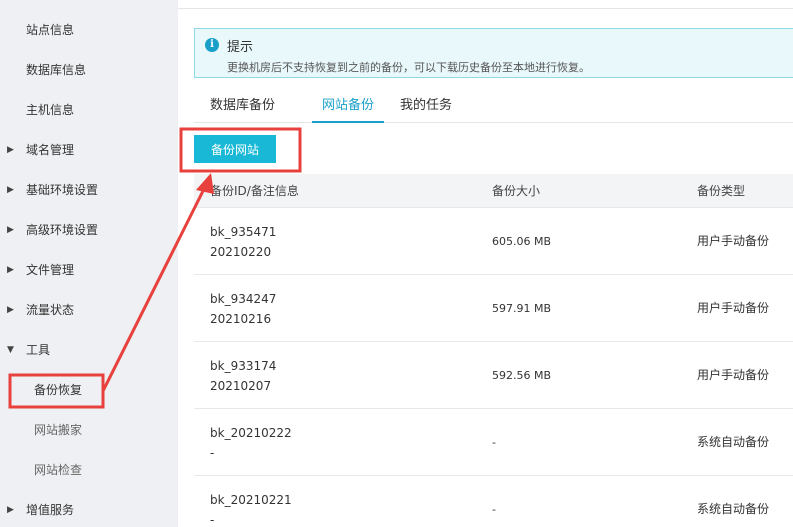 This screenshot has width=793, height=527. What do you see at coordinates (243, 376) in the screenshot?
I see `backup-id-cell: bk_933174 20210207` at bounding box center [243, 376].